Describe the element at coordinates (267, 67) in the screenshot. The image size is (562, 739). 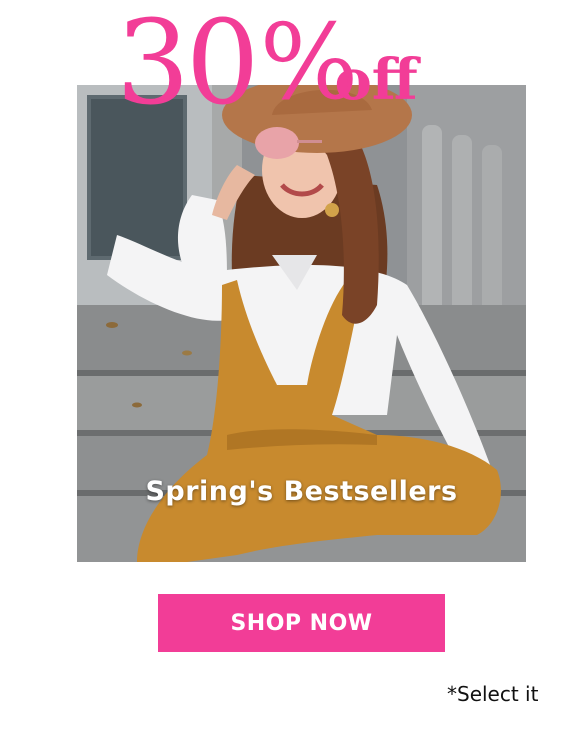
I see `discount-headline: 30%off` at that location.